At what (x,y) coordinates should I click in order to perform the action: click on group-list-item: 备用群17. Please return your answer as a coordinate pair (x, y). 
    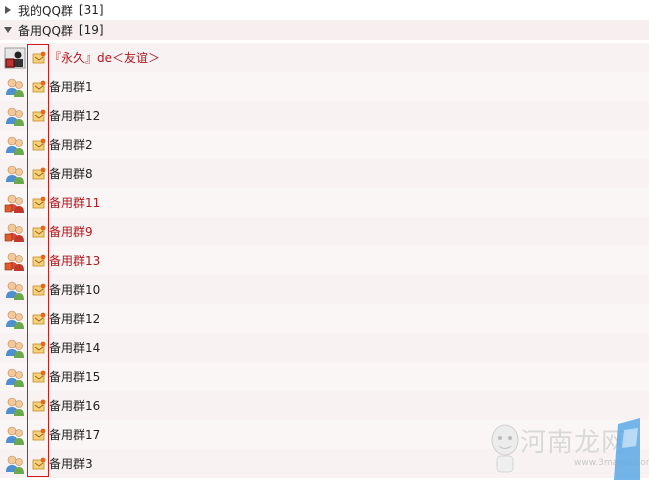
    Looking at the image, I should click on (324, 434).